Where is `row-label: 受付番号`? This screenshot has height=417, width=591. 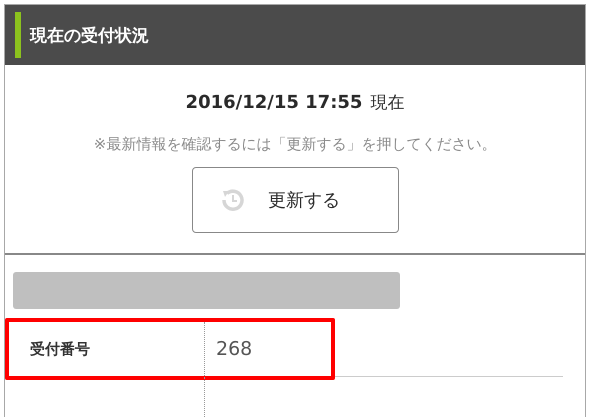 row-label: 受付番号 is located at coordinates (109, 349).